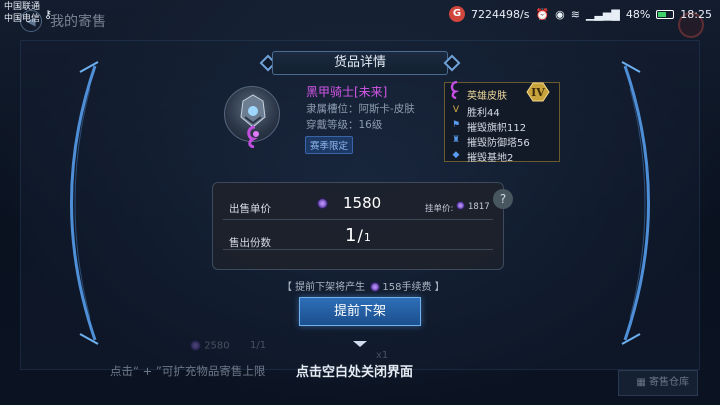 The width and height of the screenshot is (720, 405). I want to click on fee-amount: 158手续费, so click(407, 287).